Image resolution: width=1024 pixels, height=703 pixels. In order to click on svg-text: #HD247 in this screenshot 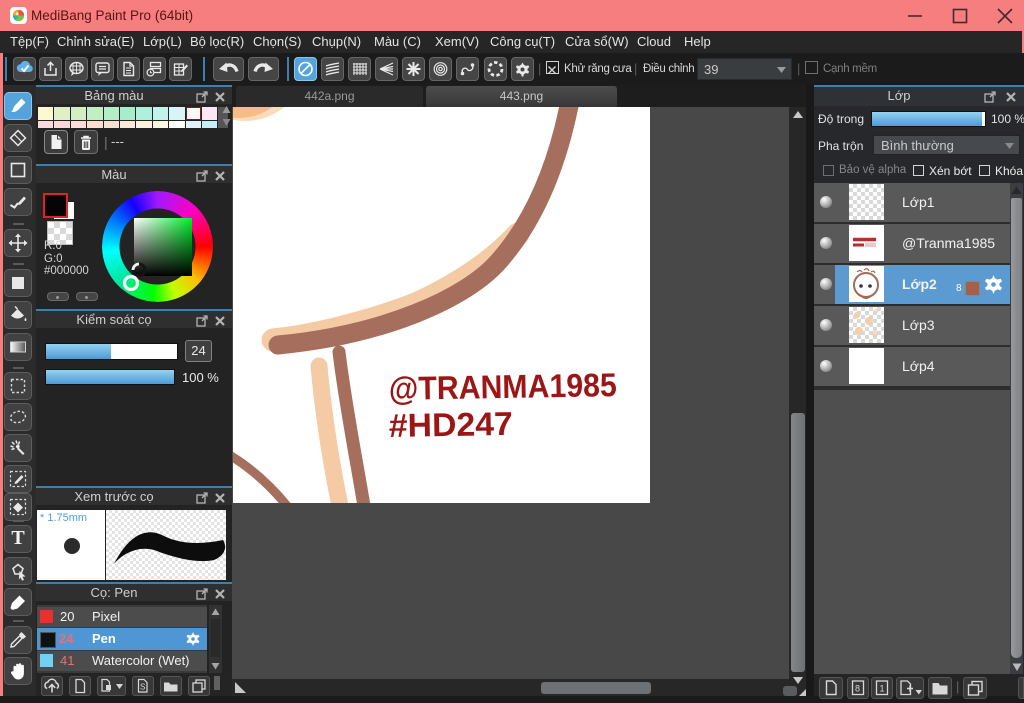, I will do `click(450, 424)`.